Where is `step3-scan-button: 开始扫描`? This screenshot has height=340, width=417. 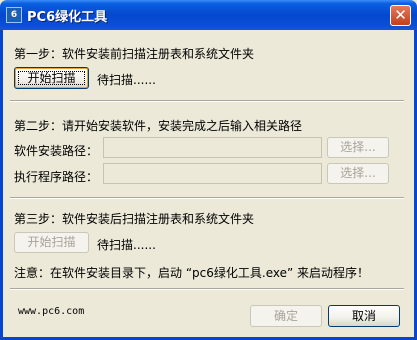
step3-scan-button: 开始扫描 is located at coordinates (51, 242).